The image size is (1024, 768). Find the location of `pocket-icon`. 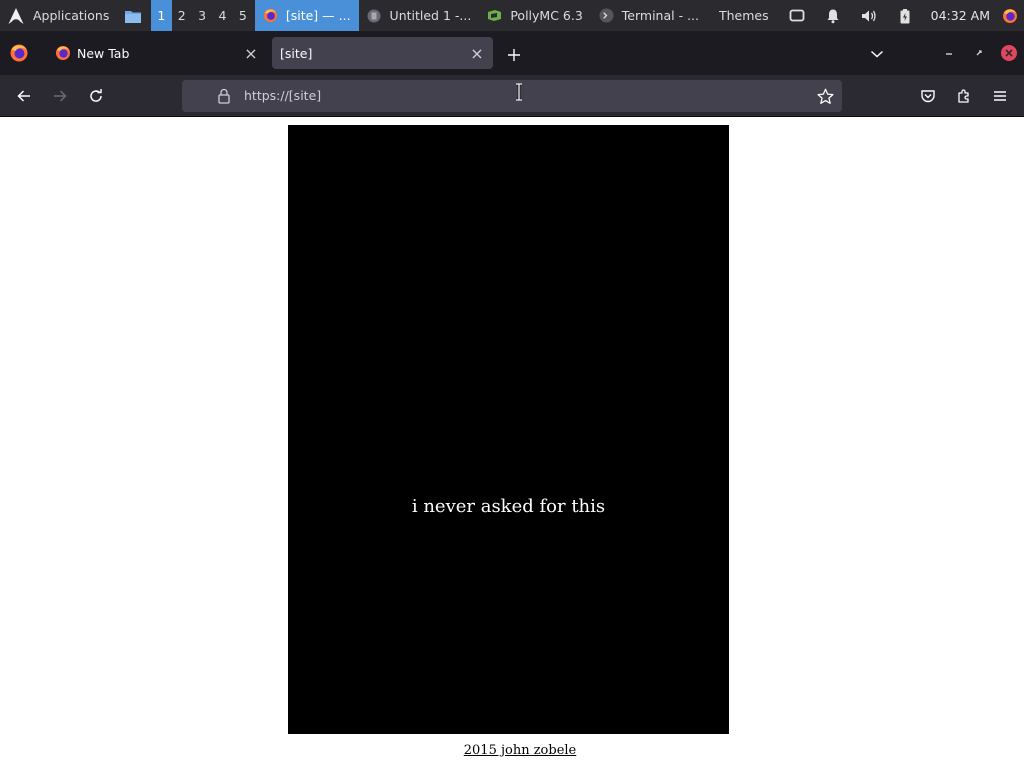

pocket-icon is located at coordinates (928, 96).